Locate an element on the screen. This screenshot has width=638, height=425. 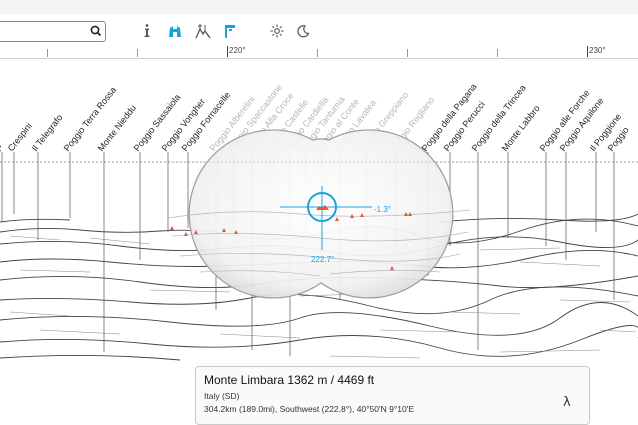
search-box is located at coordinates (53, 31).